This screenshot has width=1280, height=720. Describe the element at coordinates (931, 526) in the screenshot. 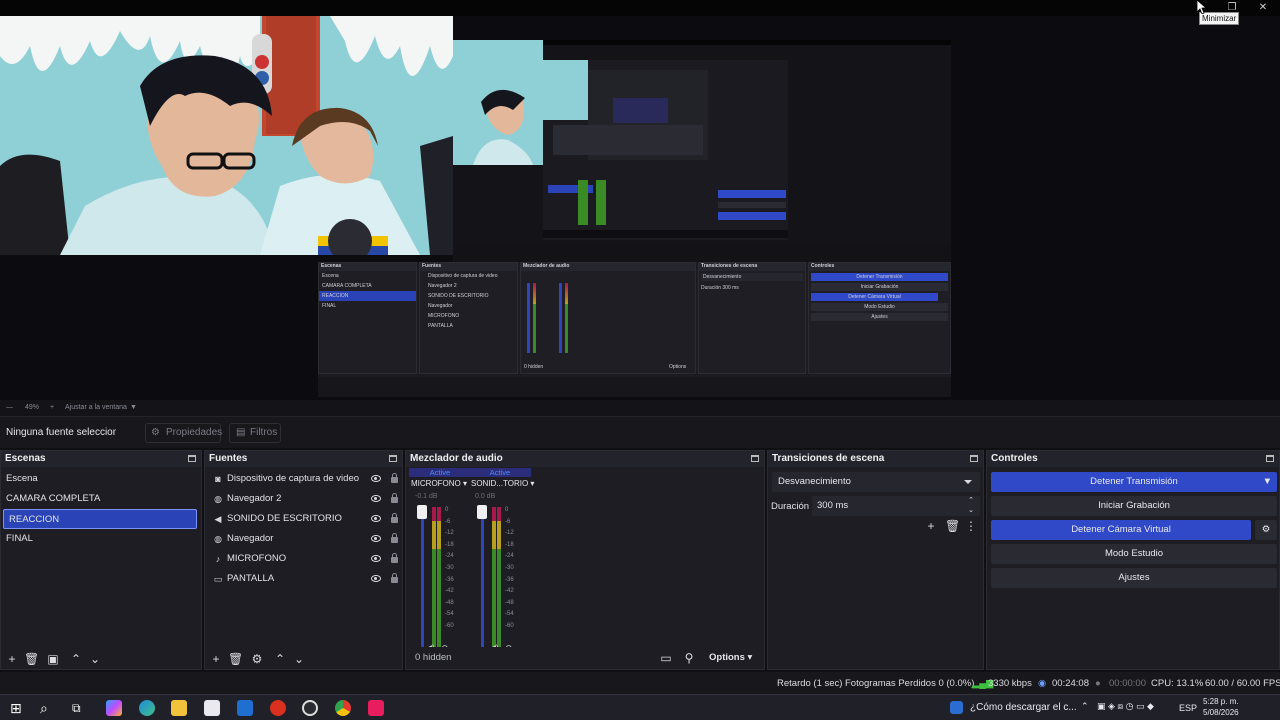

I see `add-transition-icon: +` at that location.